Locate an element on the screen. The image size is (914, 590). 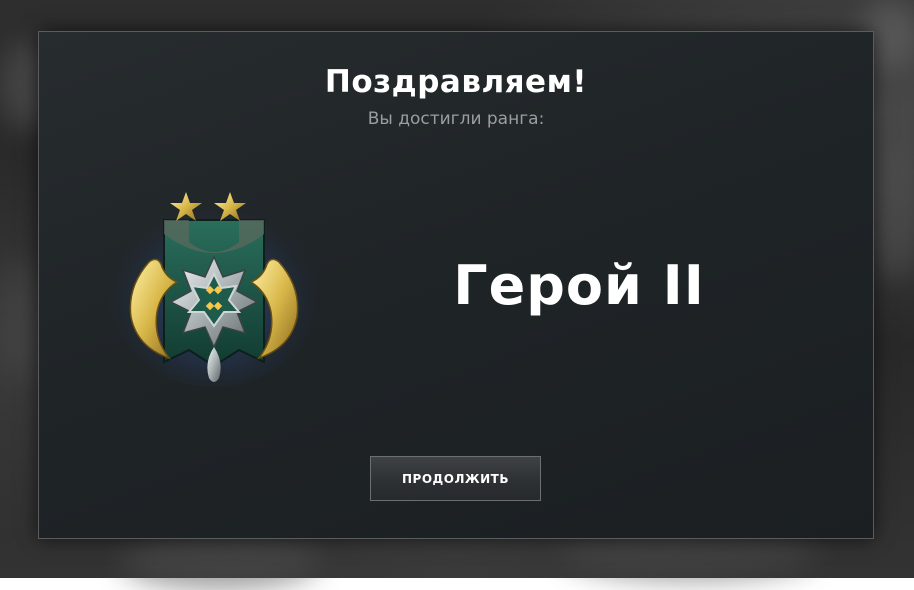
rank-name: Герой II is located at coordinates (579, 285).